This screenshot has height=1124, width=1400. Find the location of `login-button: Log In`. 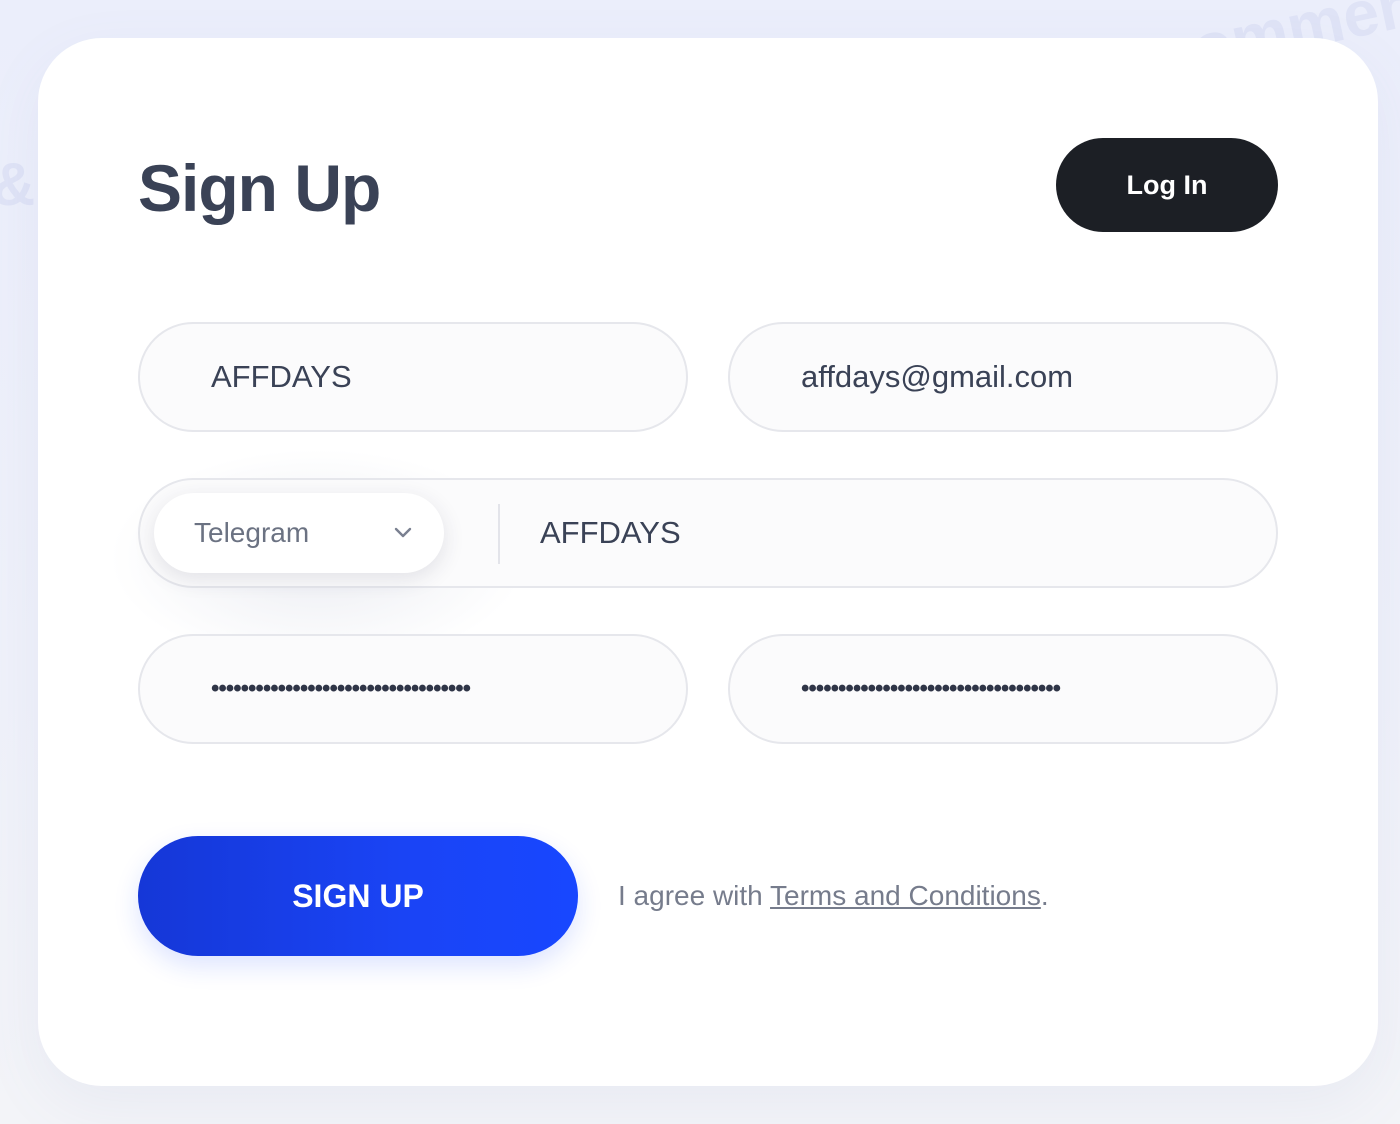

login-button: Log In is located at coordinates (1167, 185).